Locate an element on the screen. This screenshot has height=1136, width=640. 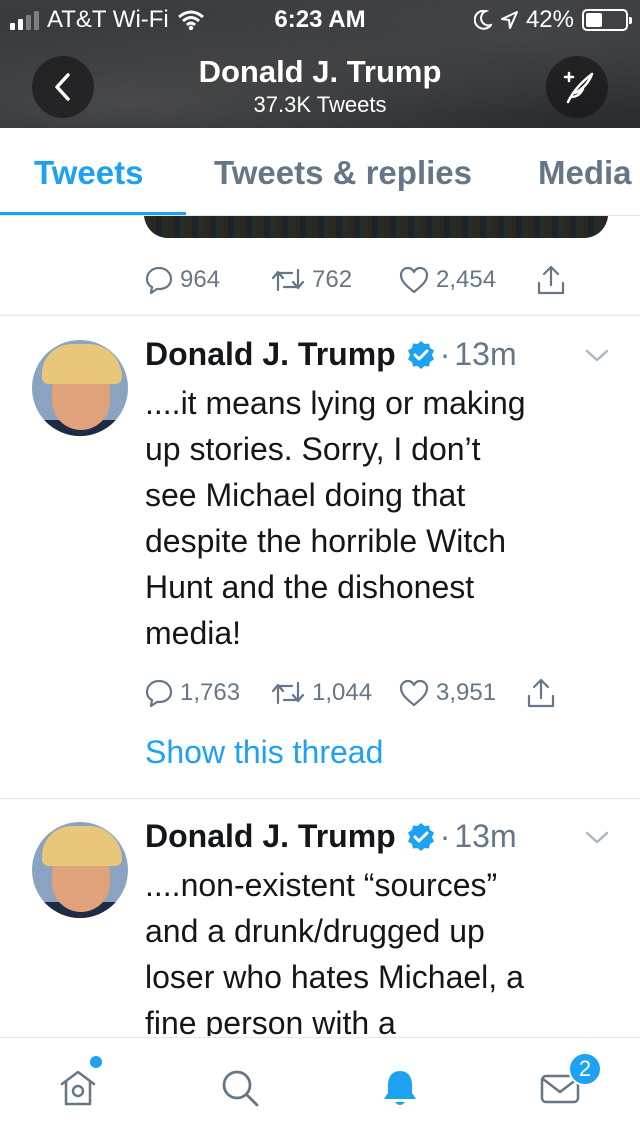
reply-button: 964 is located at coordinates (207, 280).